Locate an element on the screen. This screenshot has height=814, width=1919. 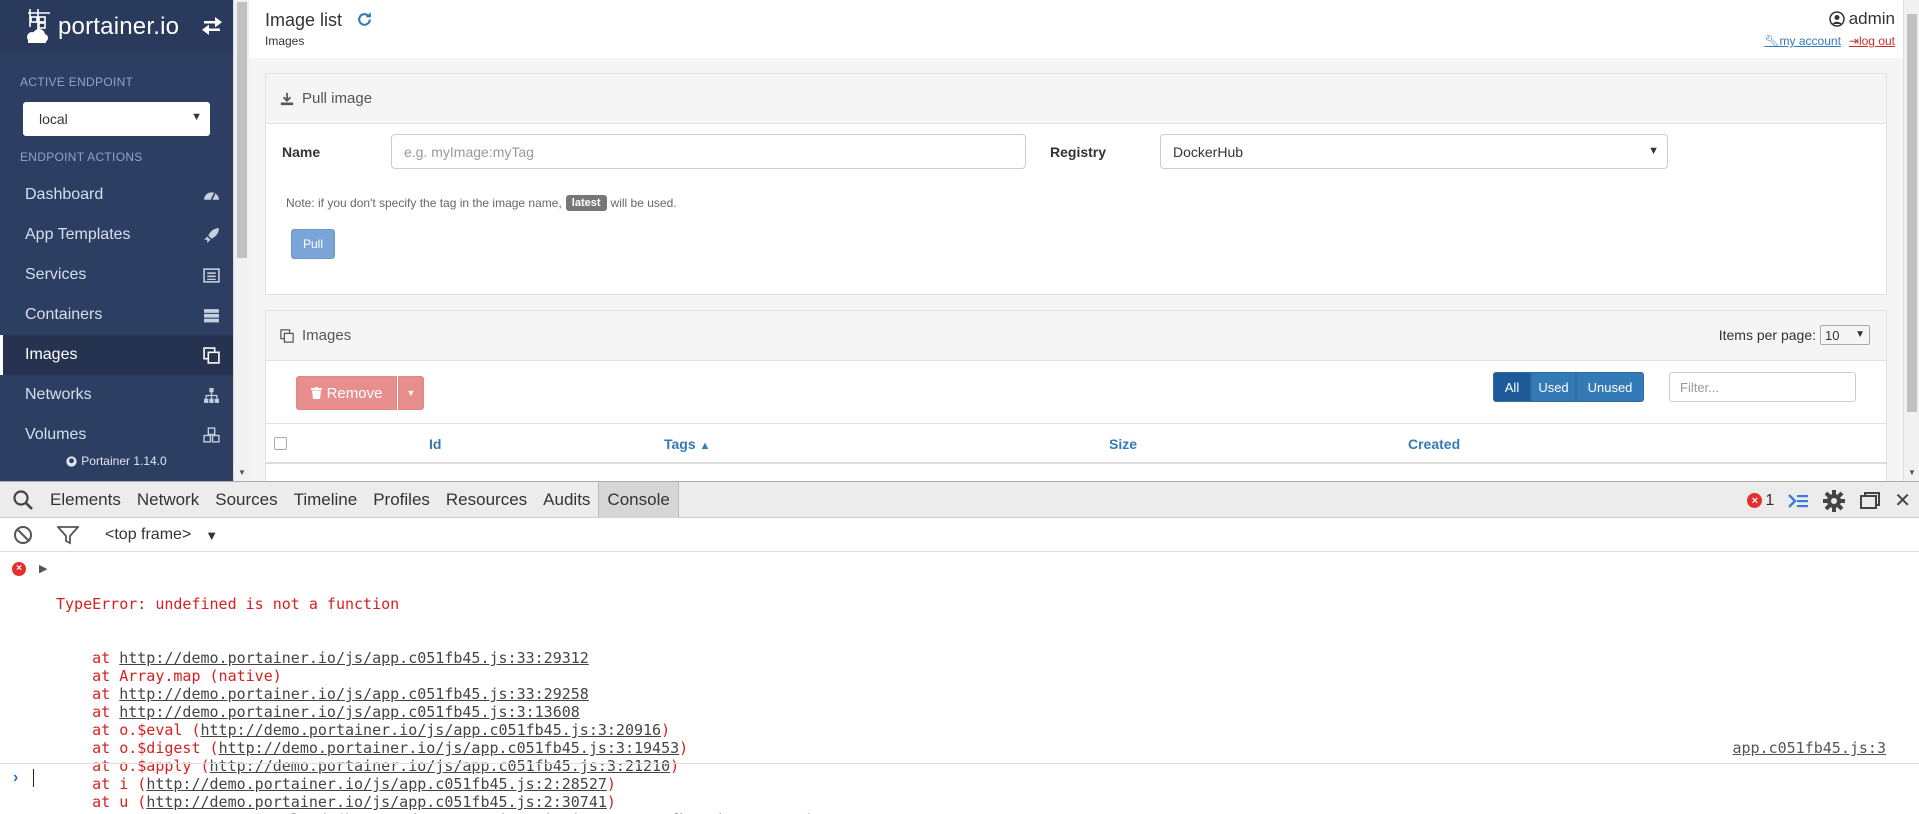
pull-button: Pull is located at coordinates (313, 244).